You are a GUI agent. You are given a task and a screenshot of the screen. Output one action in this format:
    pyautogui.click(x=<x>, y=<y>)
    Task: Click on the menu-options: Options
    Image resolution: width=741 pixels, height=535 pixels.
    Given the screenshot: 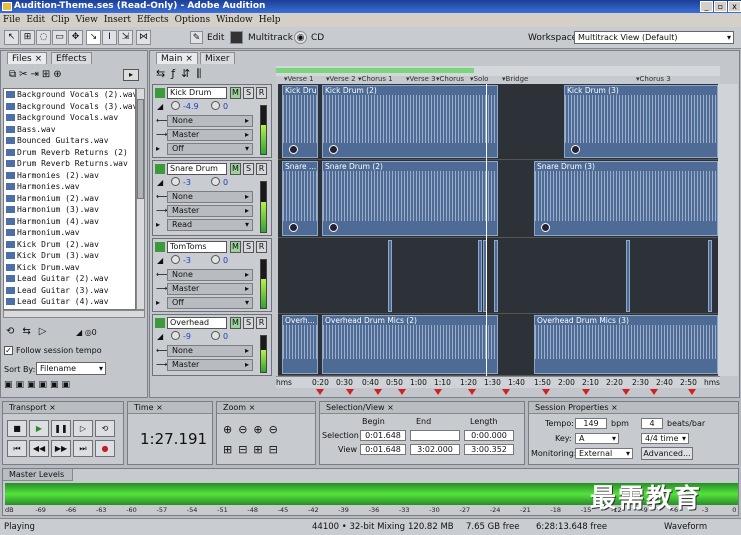 What is the action you would take?
    pyautogui.click(x=192, y=20)
    